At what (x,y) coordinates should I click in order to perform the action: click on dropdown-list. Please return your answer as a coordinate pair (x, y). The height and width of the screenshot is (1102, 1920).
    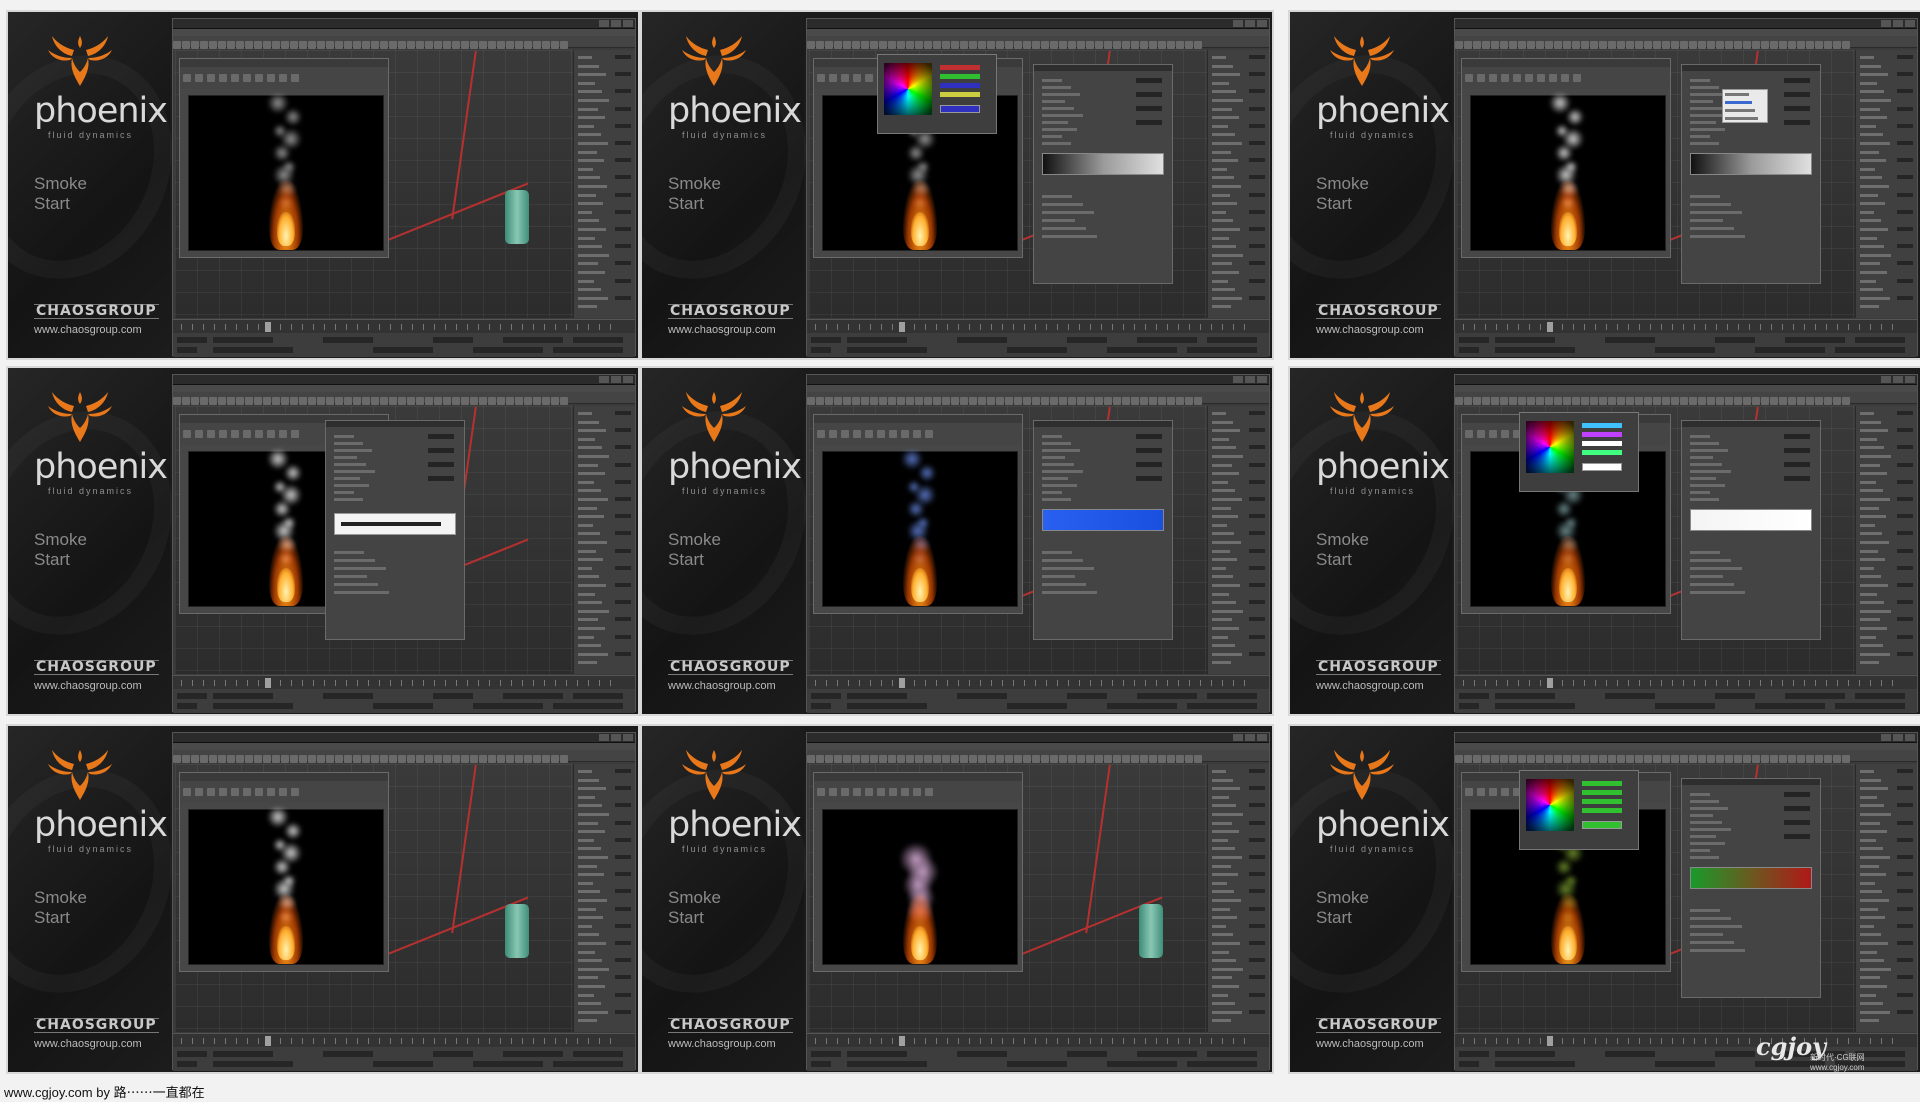
    Looking at the image, I should click on (1745, 106).